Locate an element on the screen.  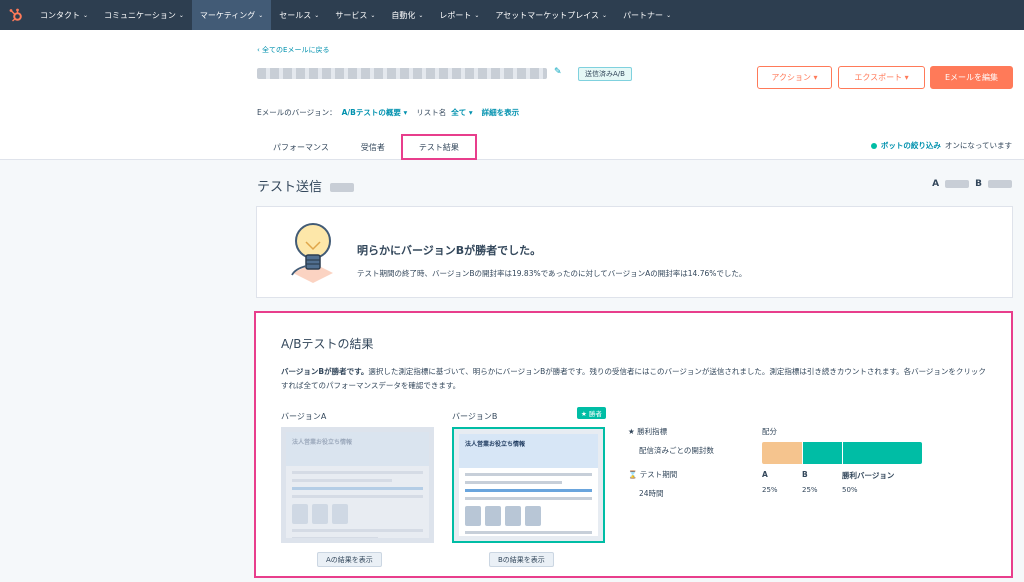
nav-item: レポート ⌄ is located at coordinates (459, 15).